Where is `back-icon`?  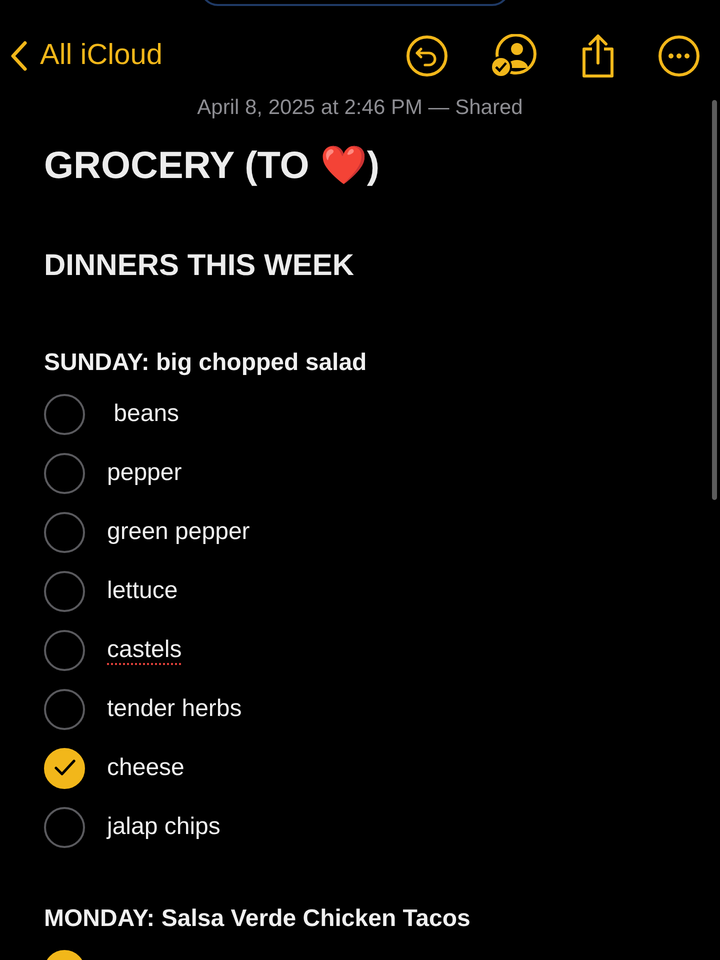
back-icon is located at coordinates (19, 56).